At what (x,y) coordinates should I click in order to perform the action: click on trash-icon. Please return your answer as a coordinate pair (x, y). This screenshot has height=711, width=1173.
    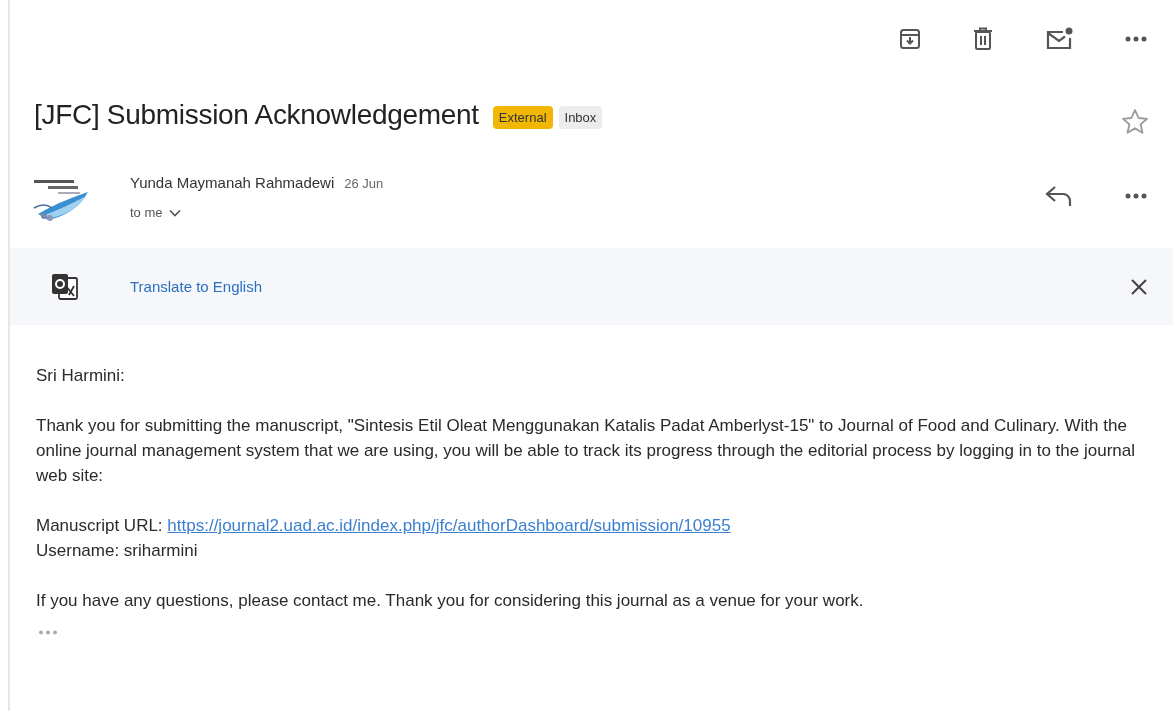
    Looking at the image, I should click on (983, 39).